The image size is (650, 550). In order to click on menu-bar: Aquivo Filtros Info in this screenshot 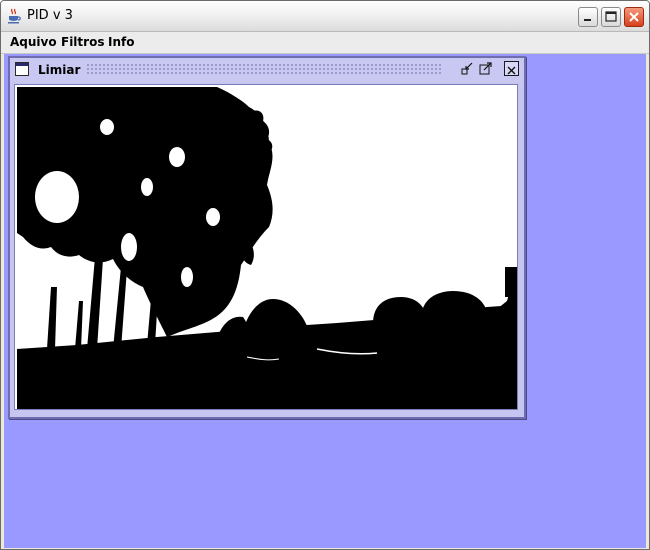, I will do `click(325, 43)`.